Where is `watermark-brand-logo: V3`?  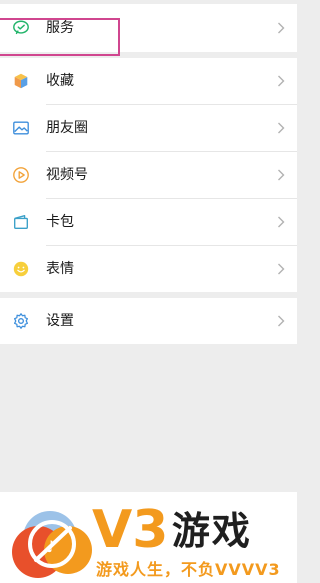
watermark-brand-logo: V3 is located at coordinates (130, 530).